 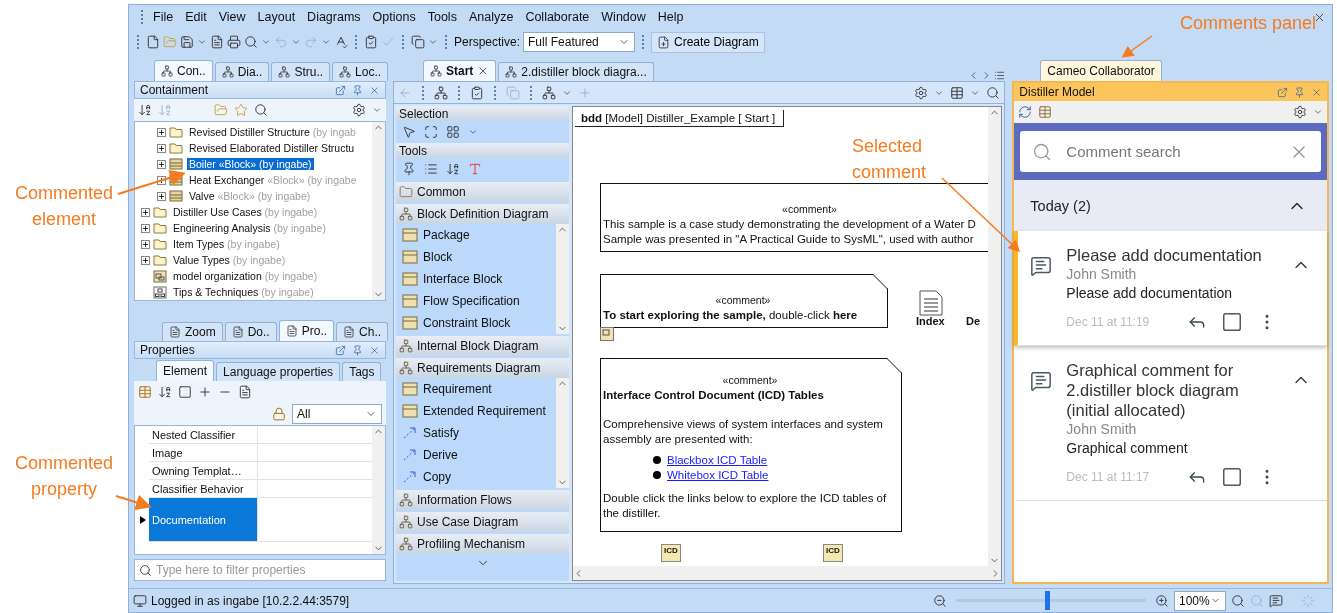 I want to click on tree-item: Boiler «Block» (by ingabe), so click(x=250, y=164).